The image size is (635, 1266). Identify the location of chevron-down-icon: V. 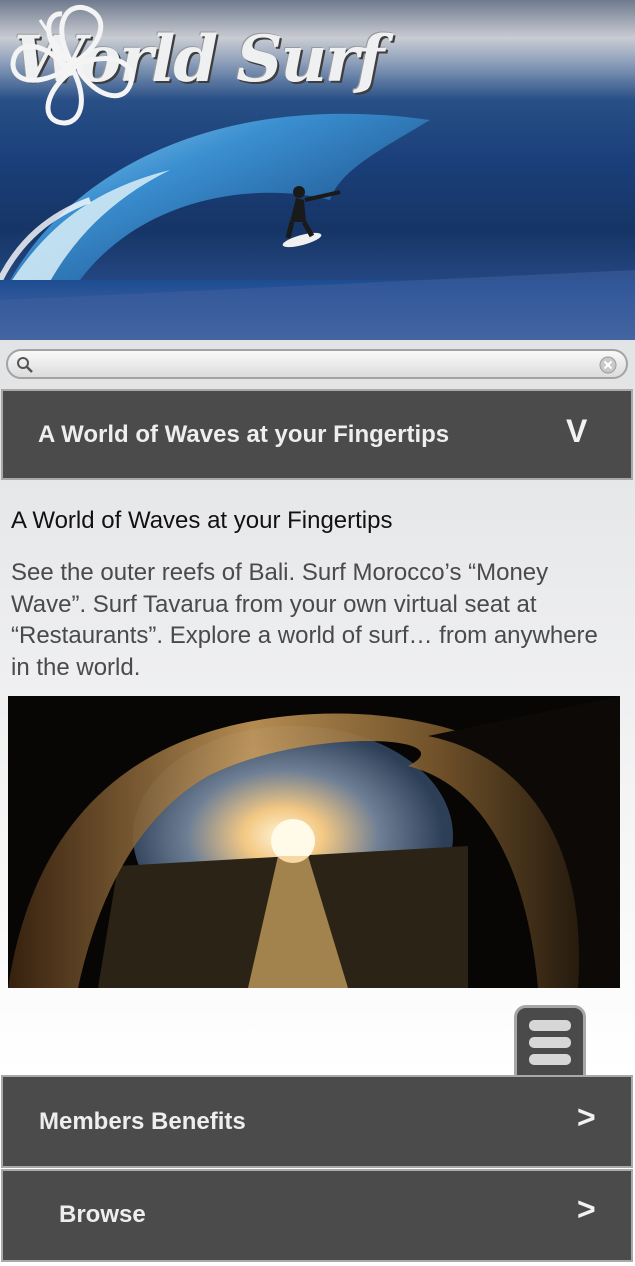
(576, 431).